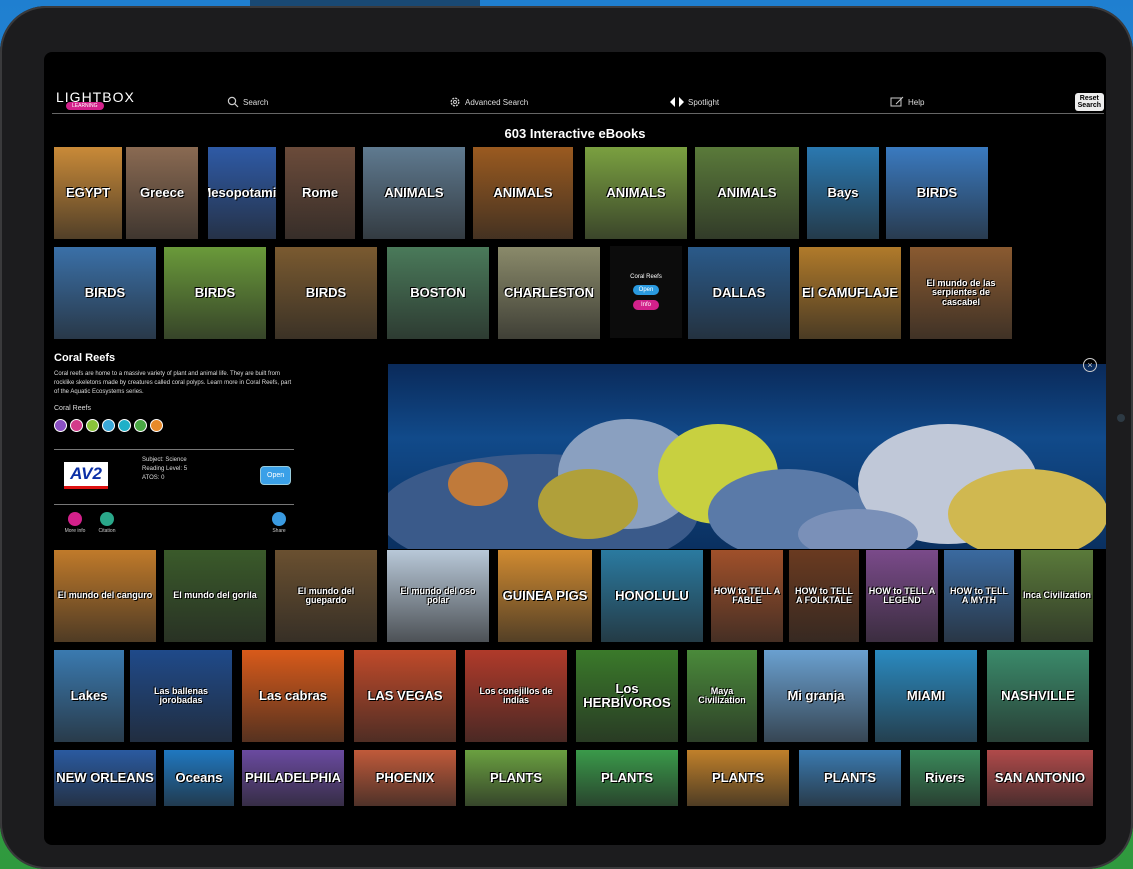  I want to click on nav-advanced-search: Advanced Search, so click(488, 102).